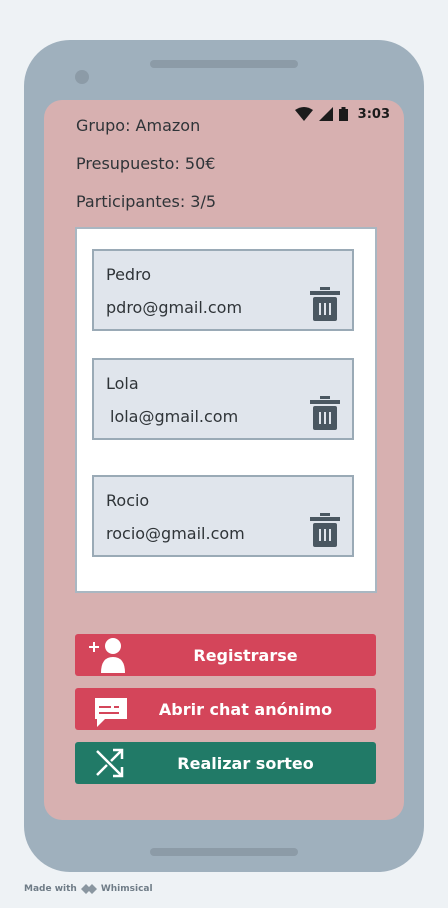 The height and width of the screenshot is (908, 448). I want to click on status-time: 3:03, so click(373, 114).